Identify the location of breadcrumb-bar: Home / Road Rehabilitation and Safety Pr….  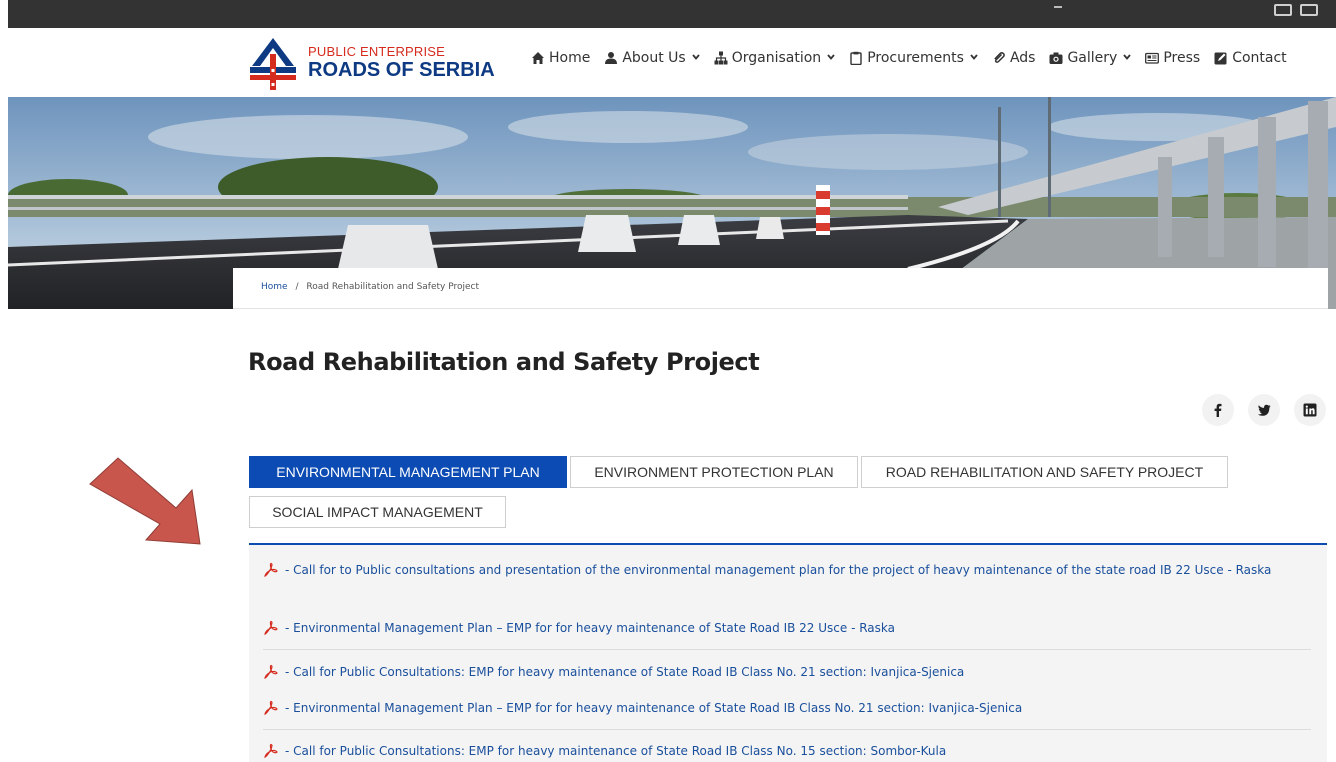
(780, 288).